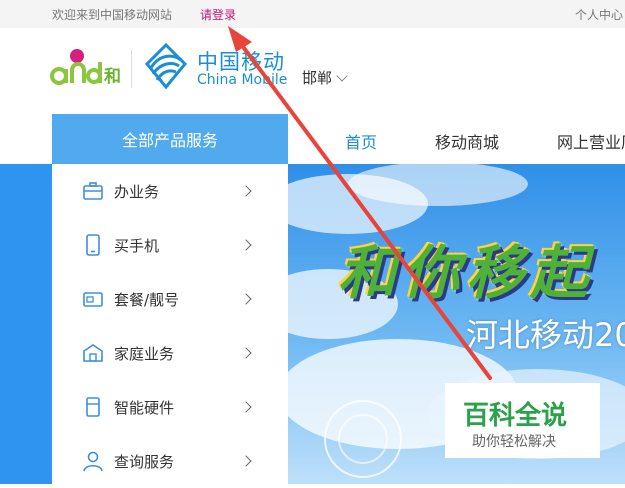 The height and width of the screenshot is (488, 625). I want to click on svg-text: 和, so click(112, 77).